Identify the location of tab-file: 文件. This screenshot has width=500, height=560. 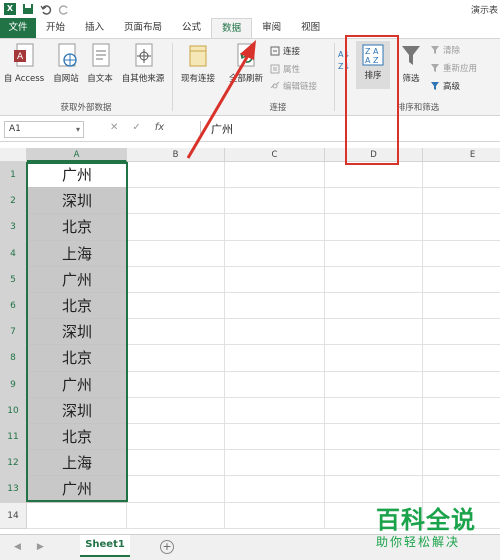
(18, 28).